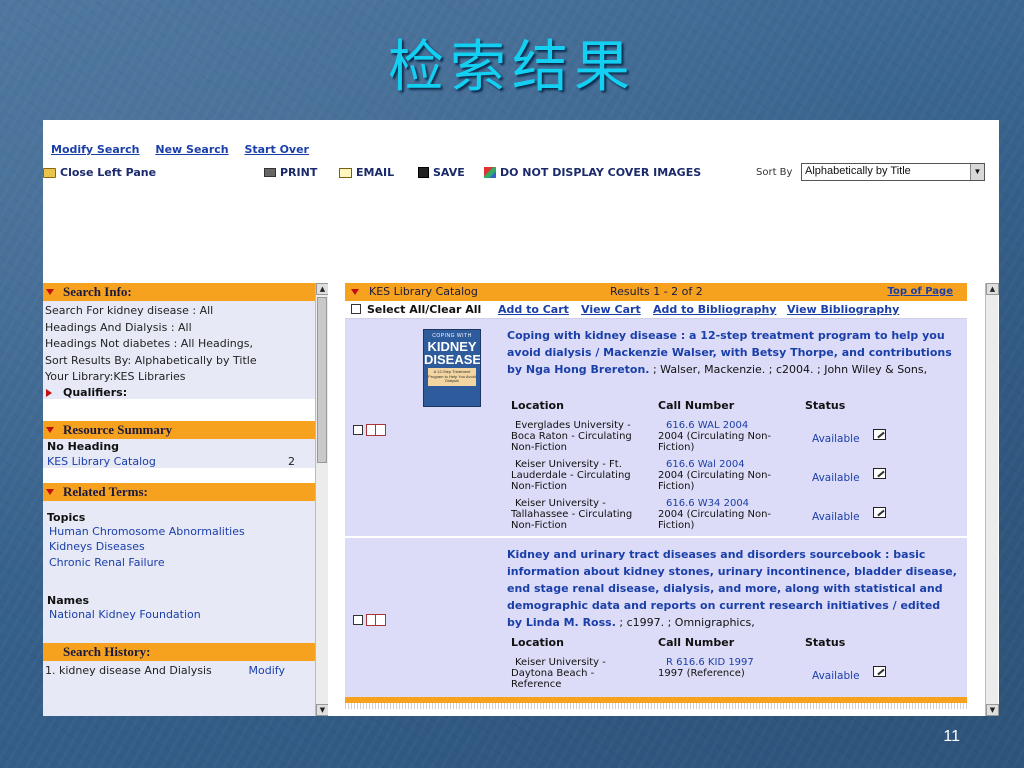  Describe the element at coordinates (179, 563) in the screenshot. I see `topic-link: Chronic Renal Failure` at that location.